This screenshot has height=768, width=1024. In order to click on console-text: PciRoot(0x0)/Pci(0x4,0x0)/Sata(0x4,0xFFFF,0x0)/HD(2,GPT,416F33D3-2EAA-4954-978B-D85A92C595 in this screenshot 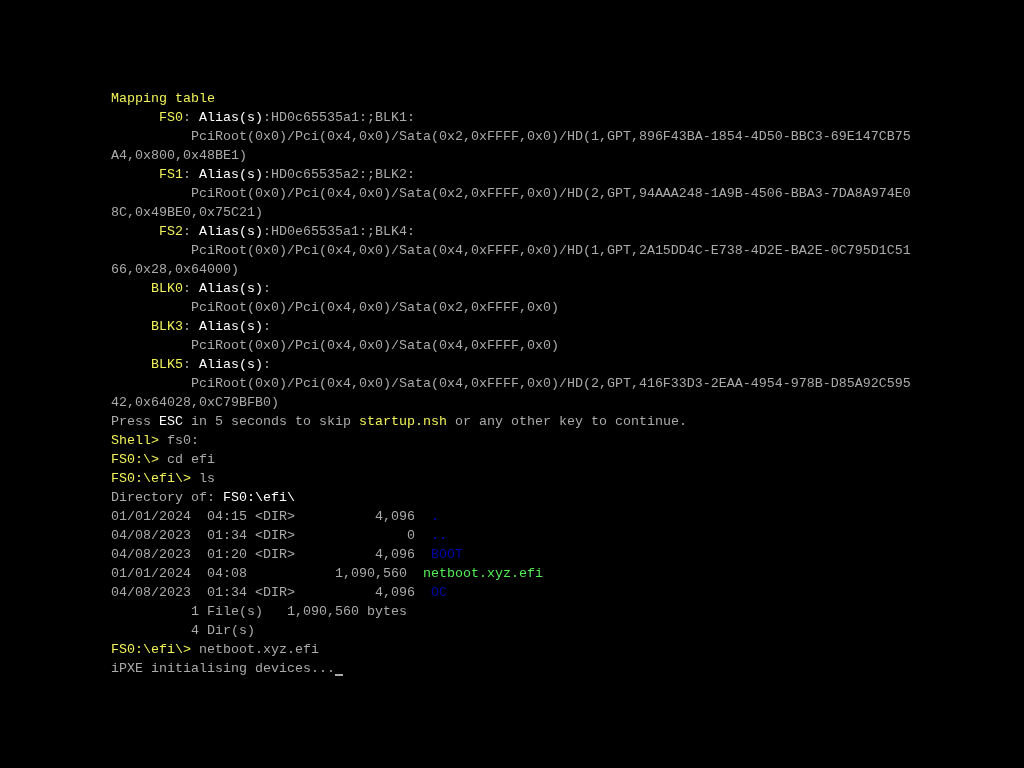, I will do `click(550, 384)`.